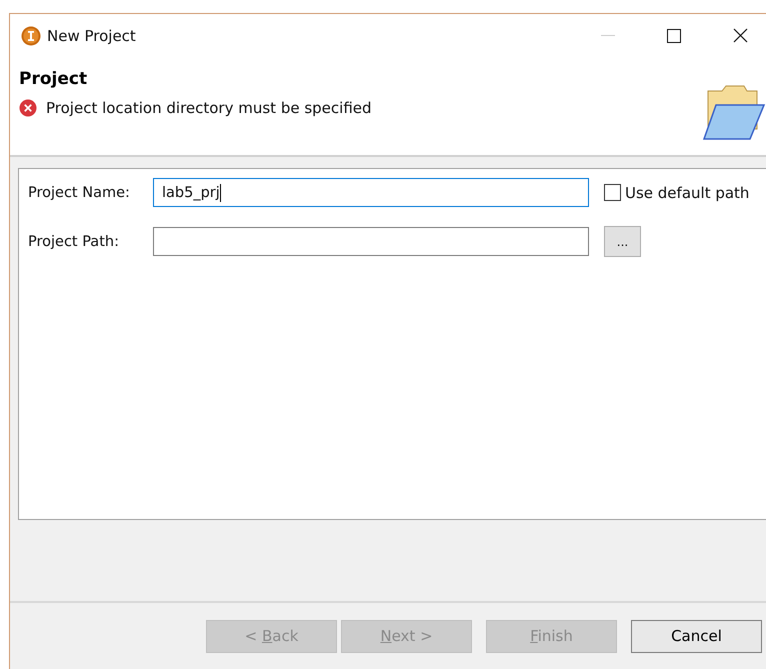 The height and width of the screenshot is (669, 766). What do you see at coordinates (740, 35) in the screenshot?
I see `close-icon` at bounding box center [740, 35].